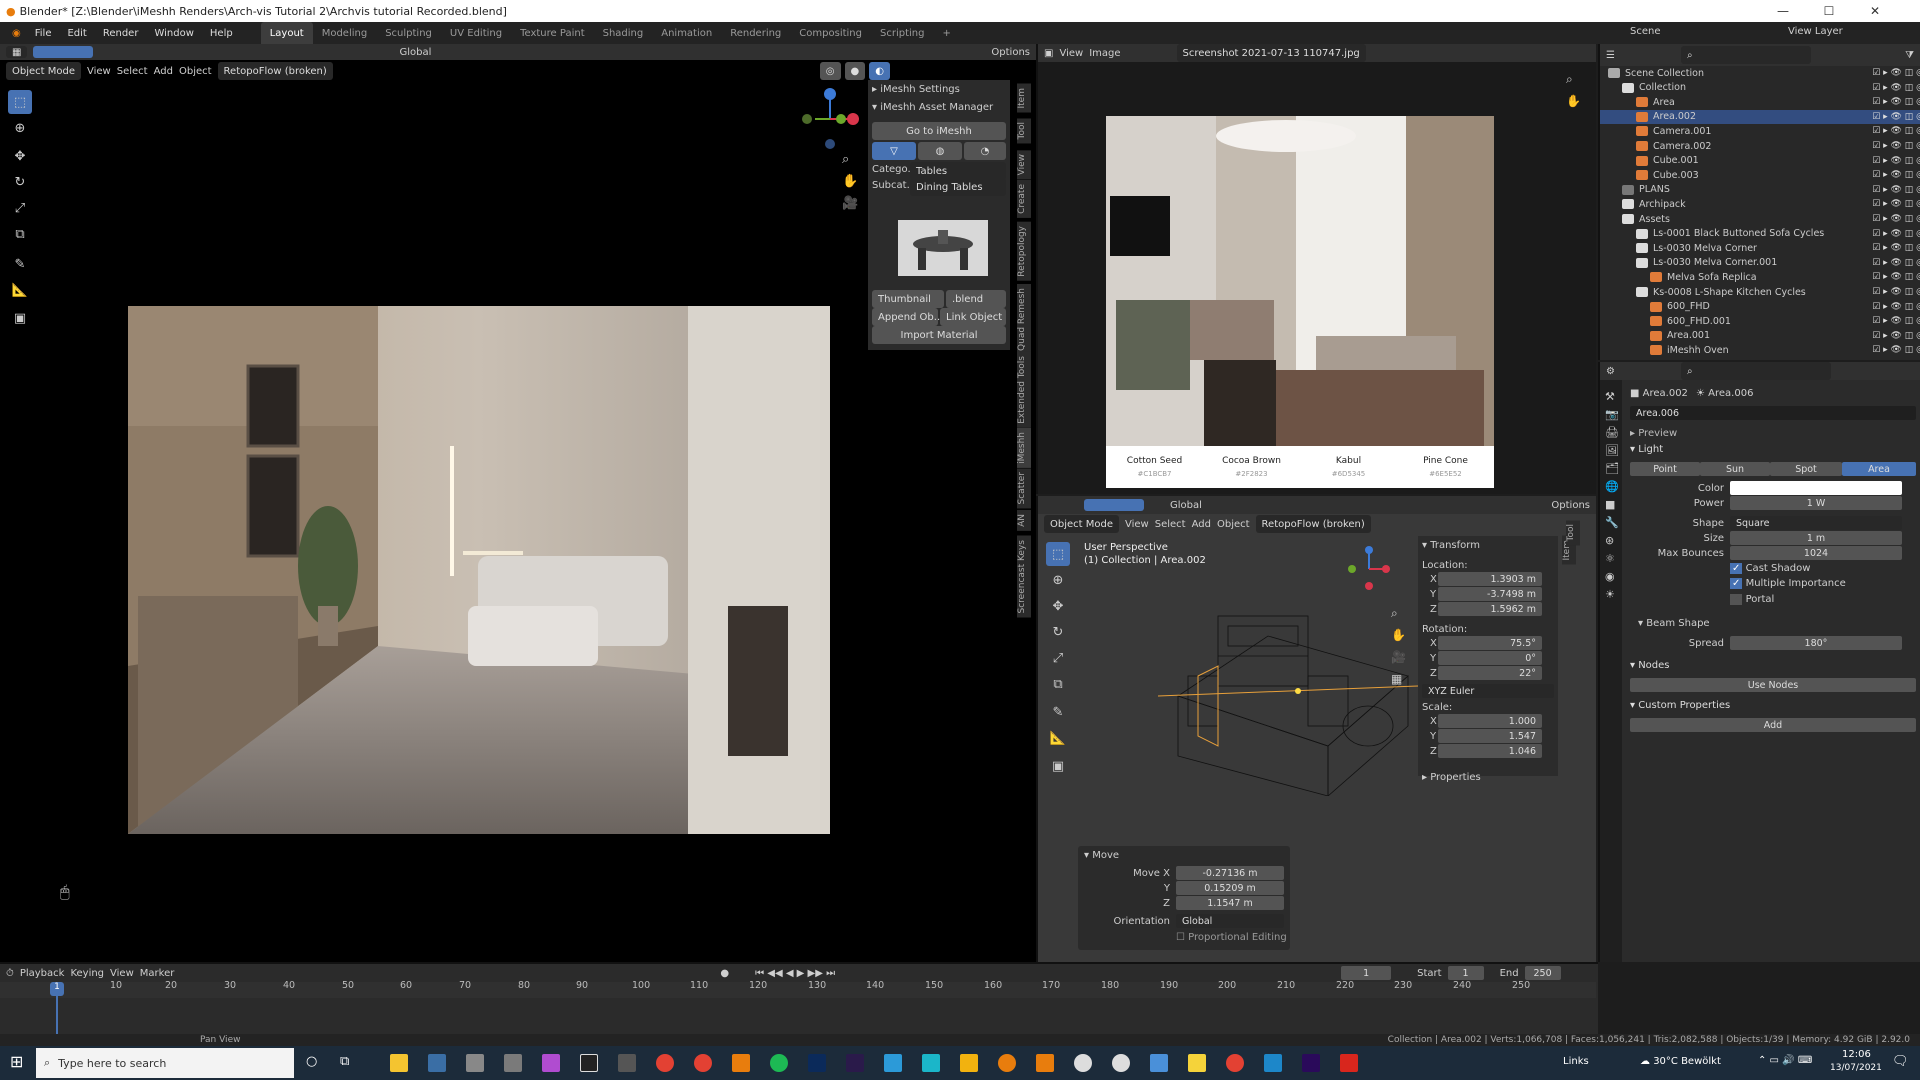  Describe the element at coordinates (1465, 973) in the screenshot. I see `start-frame-field: 1` at that location.